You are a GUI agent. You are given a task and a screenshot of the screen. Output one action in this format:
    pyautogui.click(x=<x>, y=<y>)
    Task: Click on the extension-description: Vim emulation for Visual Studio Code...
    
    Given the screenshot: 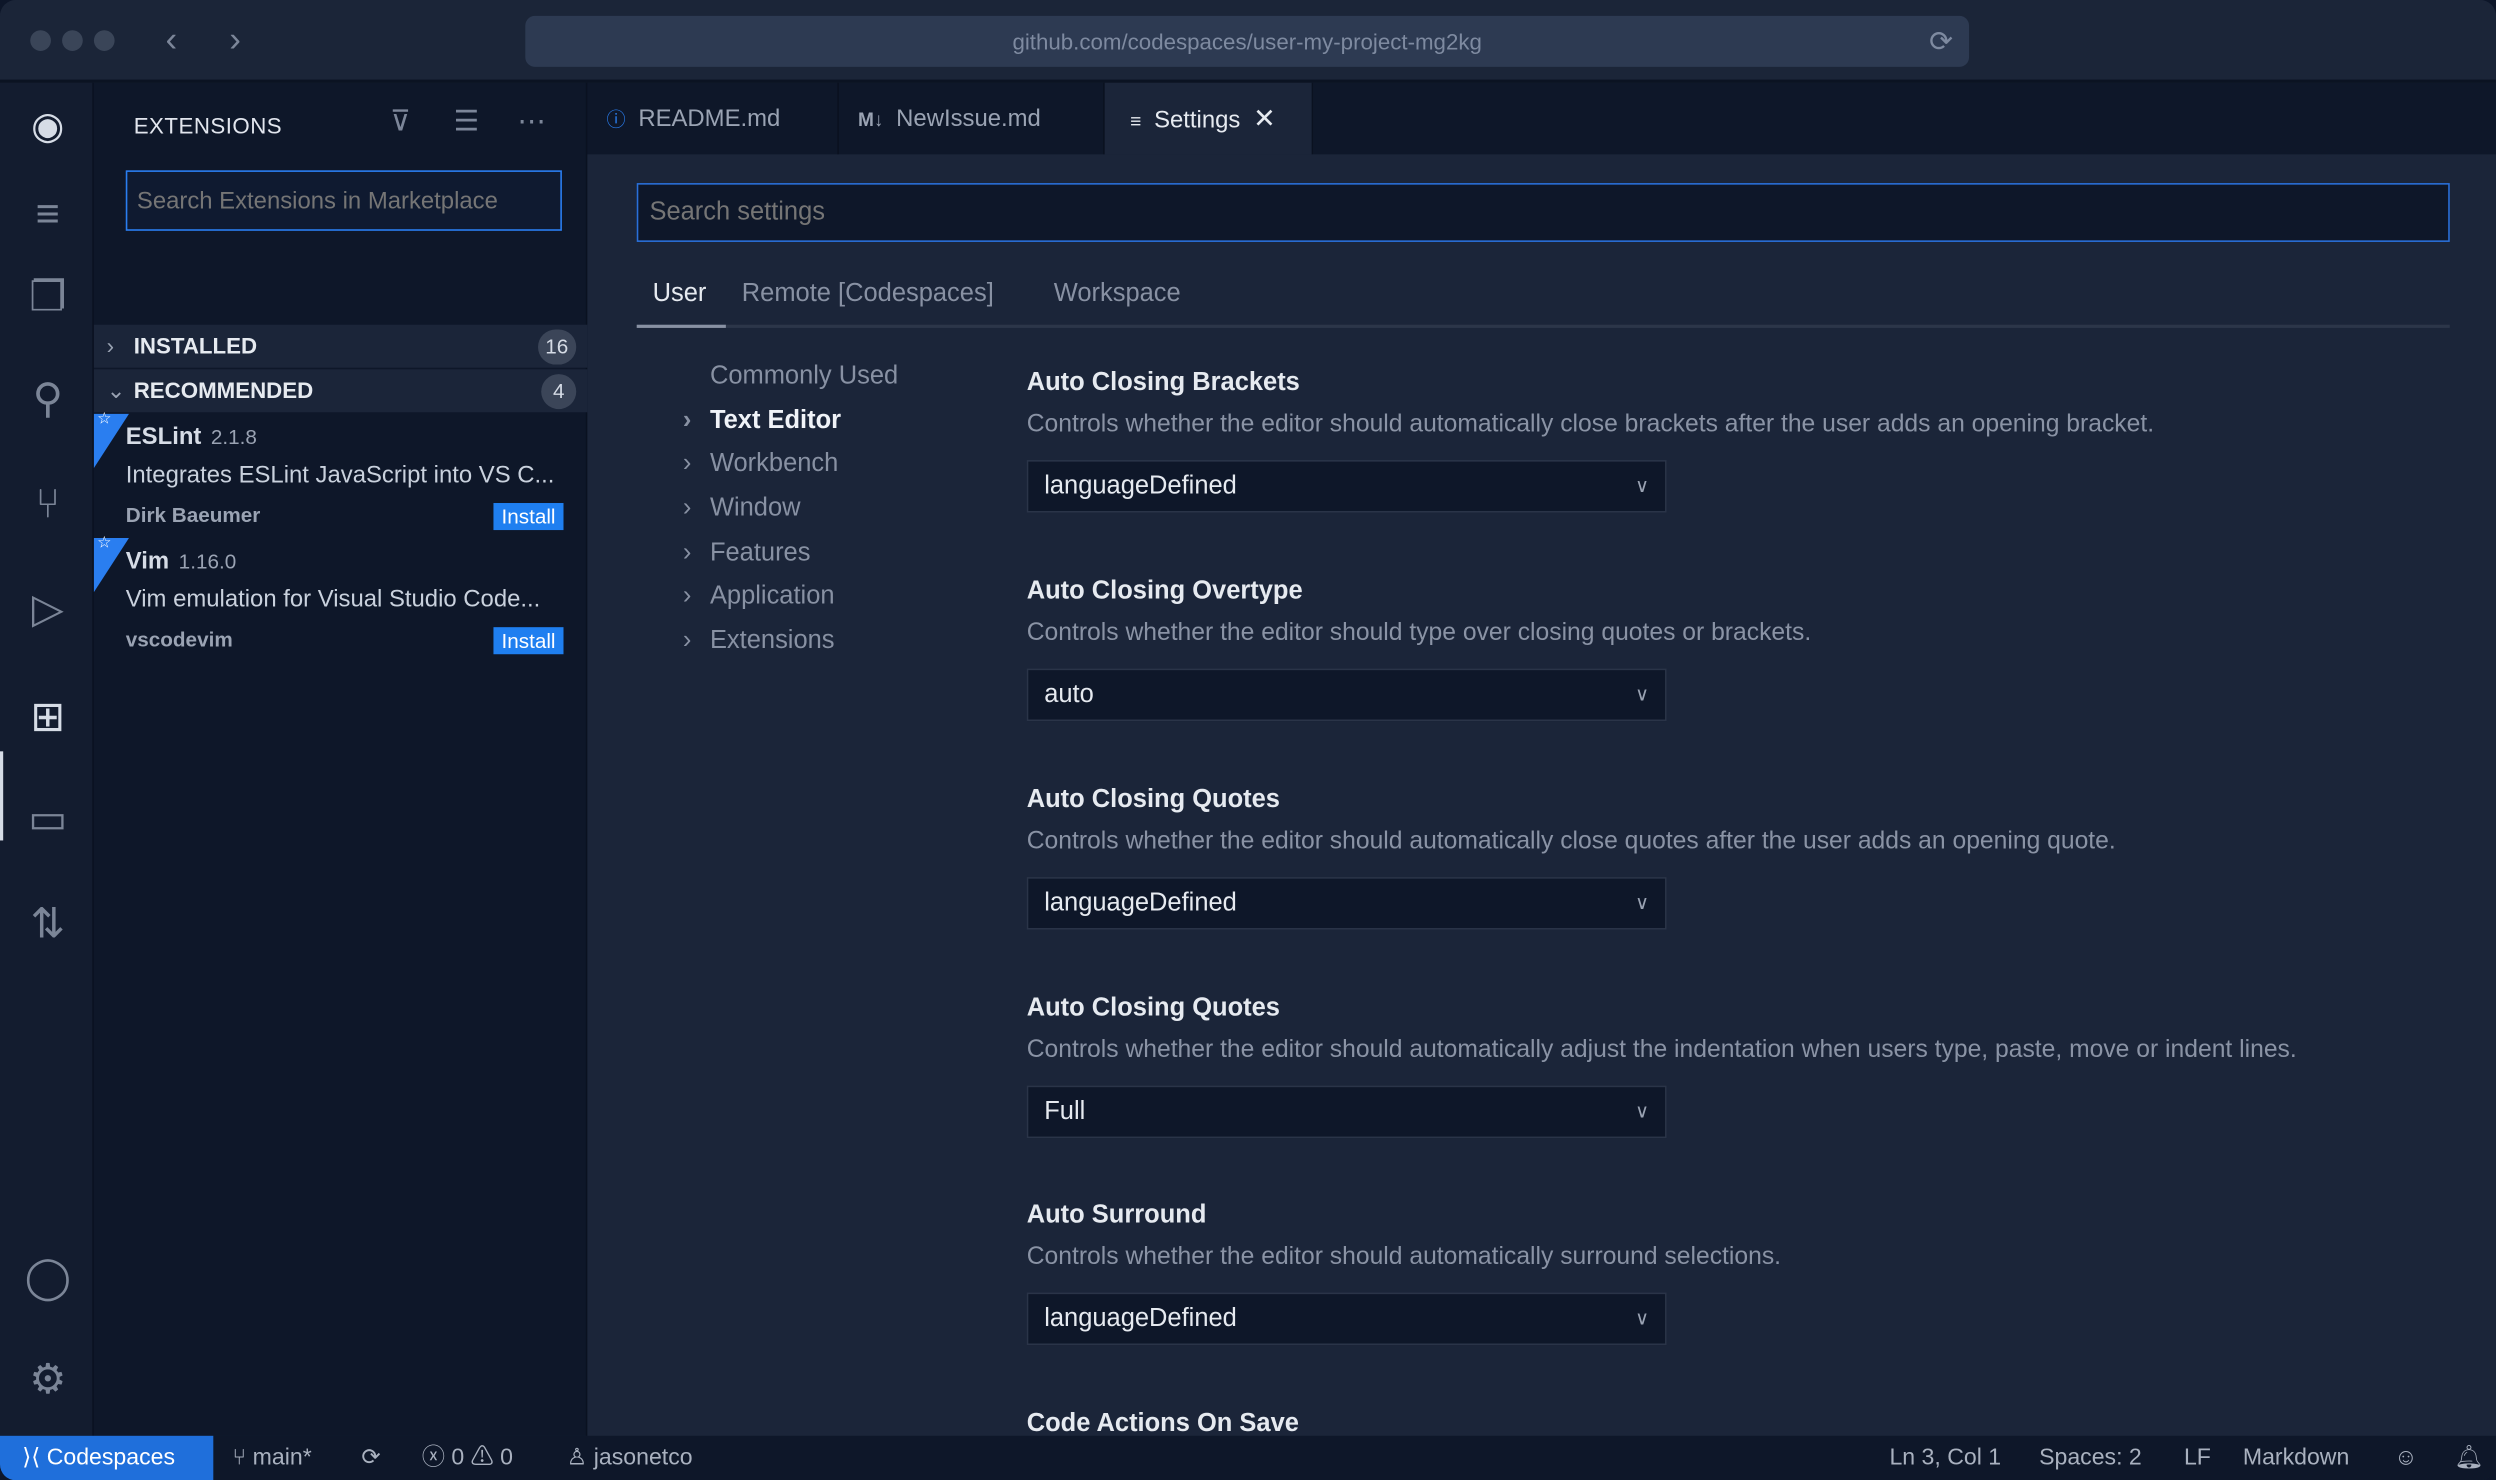 What is the action you would take?
    pyautogui.click(x=333, y=599)
    